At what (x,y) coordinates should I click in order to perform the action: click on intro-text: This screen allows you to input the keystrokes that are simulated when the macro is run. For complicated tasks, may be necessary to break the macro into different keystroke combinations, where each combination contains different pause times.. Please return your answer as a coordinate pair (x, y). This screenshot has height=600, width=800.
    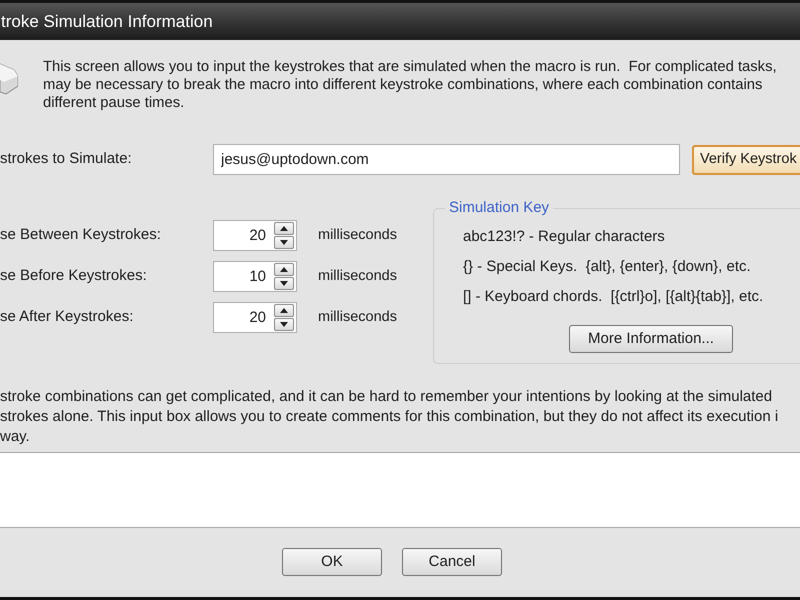
    Looking at the image, I should click on (410, 85).